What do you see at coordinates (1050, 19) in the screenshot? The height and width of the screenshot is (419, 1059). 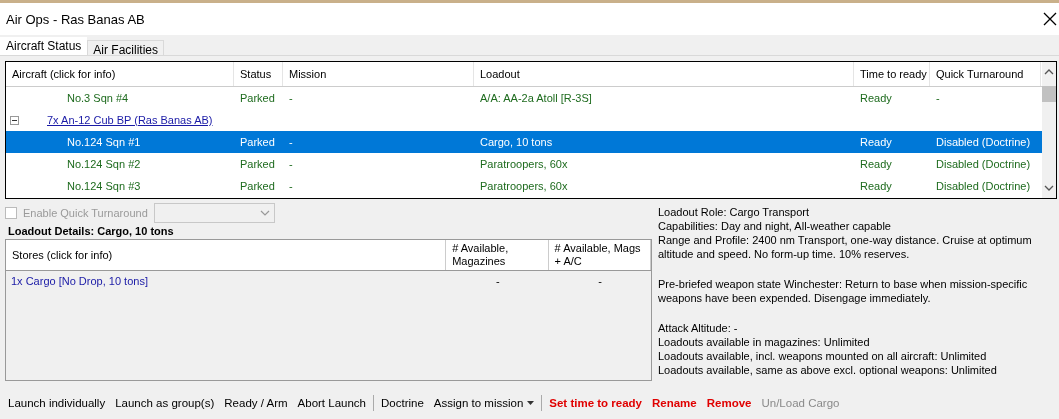 I see `close-icon` at bounding box center [1050, 19].